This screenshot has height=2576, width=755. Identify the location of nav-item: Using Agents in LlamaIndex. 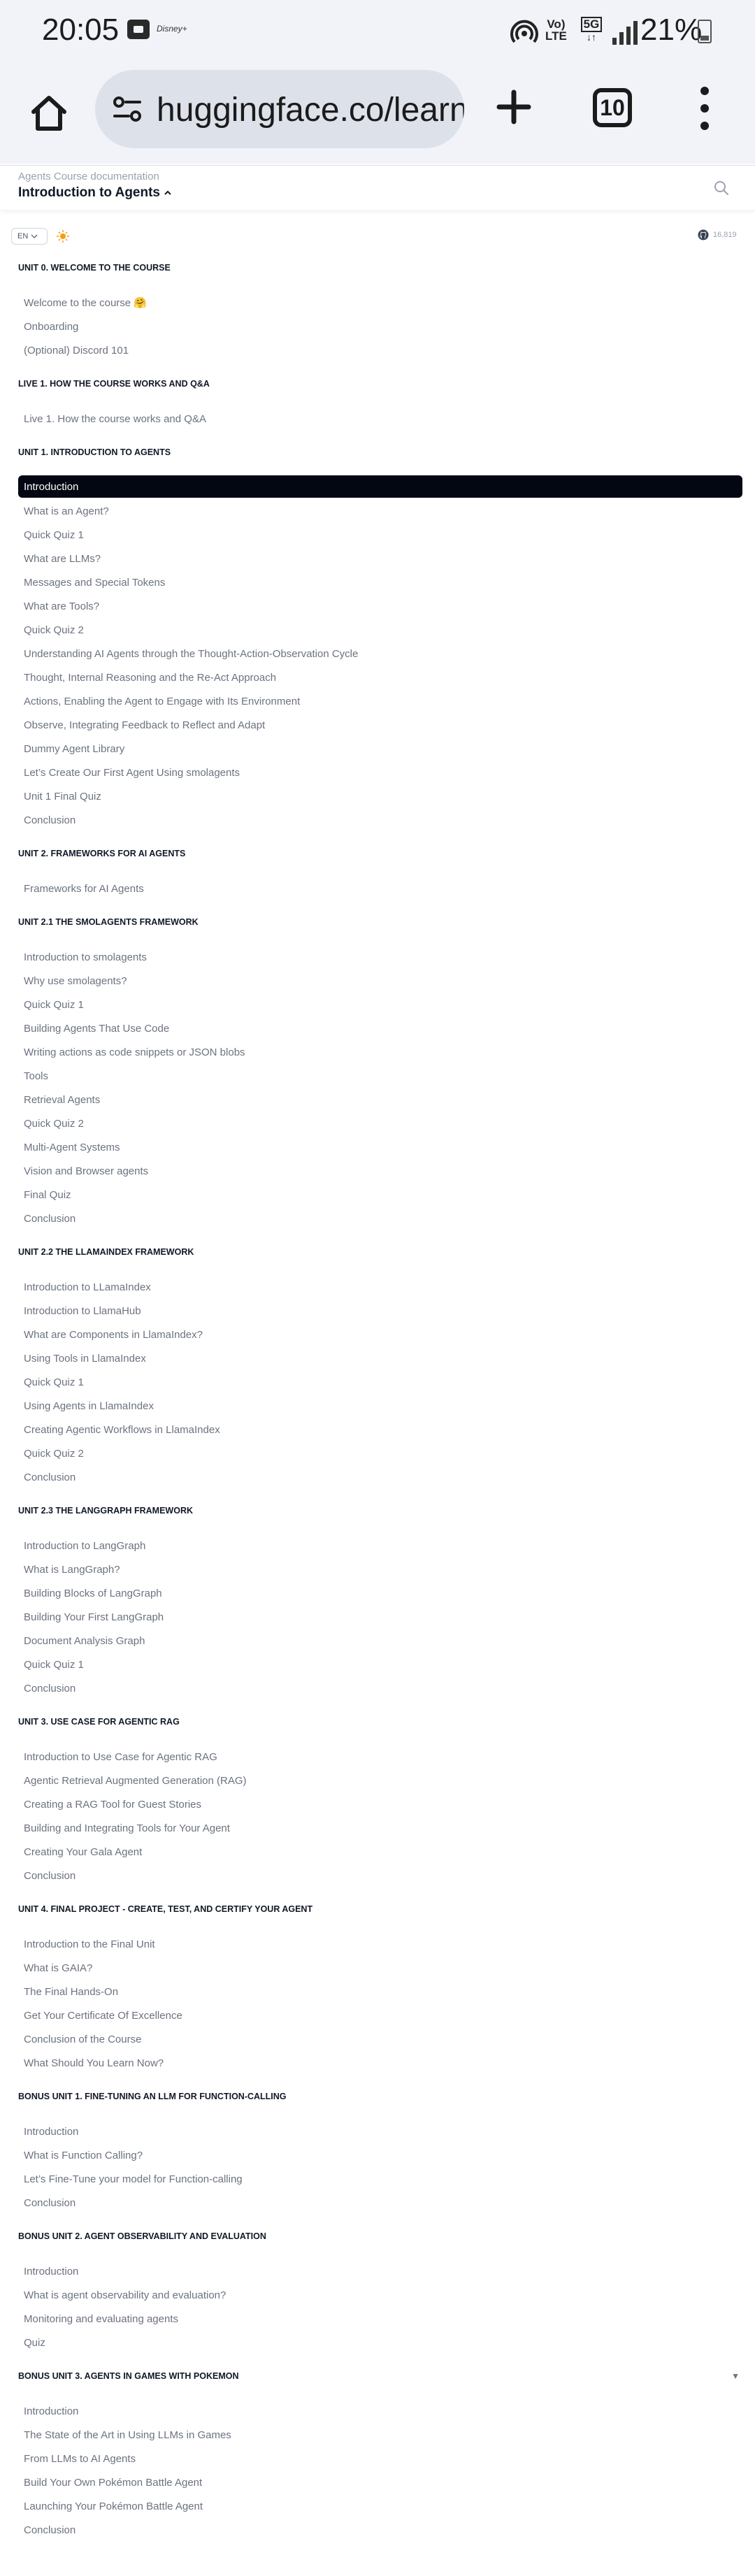
(377, 1406).